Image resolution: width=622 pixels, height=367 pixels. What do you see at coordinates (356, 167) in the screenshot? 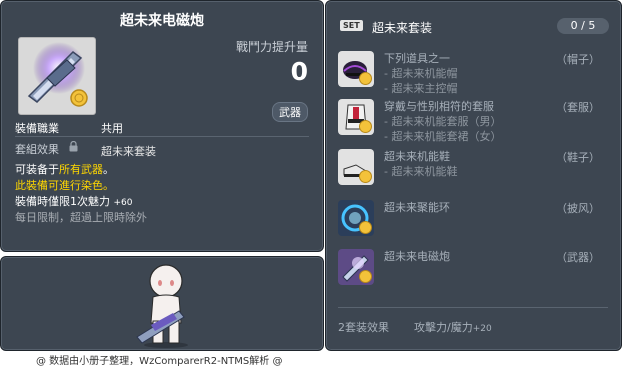
I see `shoes-icon` at bounding box center [356, 167].